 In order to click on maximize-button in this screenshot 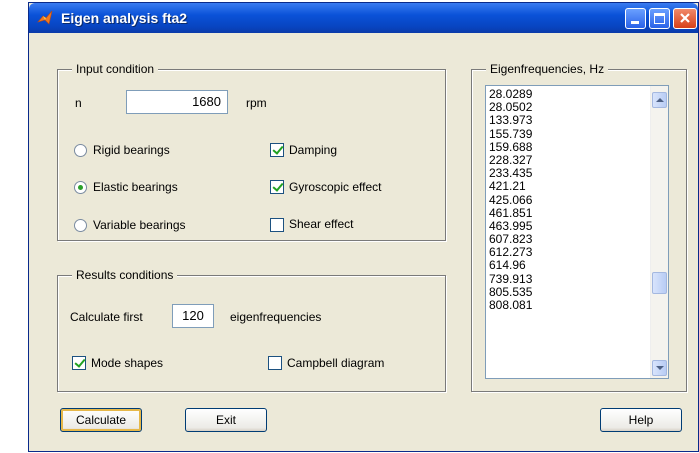, I will do `click(659, 18)`.